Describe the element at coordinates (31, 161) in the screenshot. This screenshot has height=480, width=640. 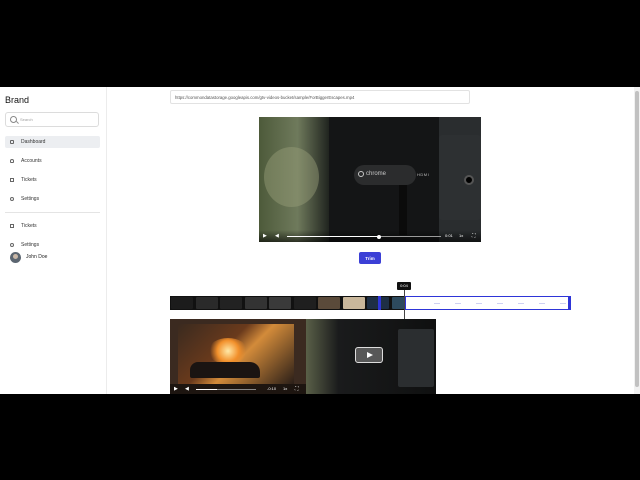
I see `sidebar-item-label: Accounts` at that location.